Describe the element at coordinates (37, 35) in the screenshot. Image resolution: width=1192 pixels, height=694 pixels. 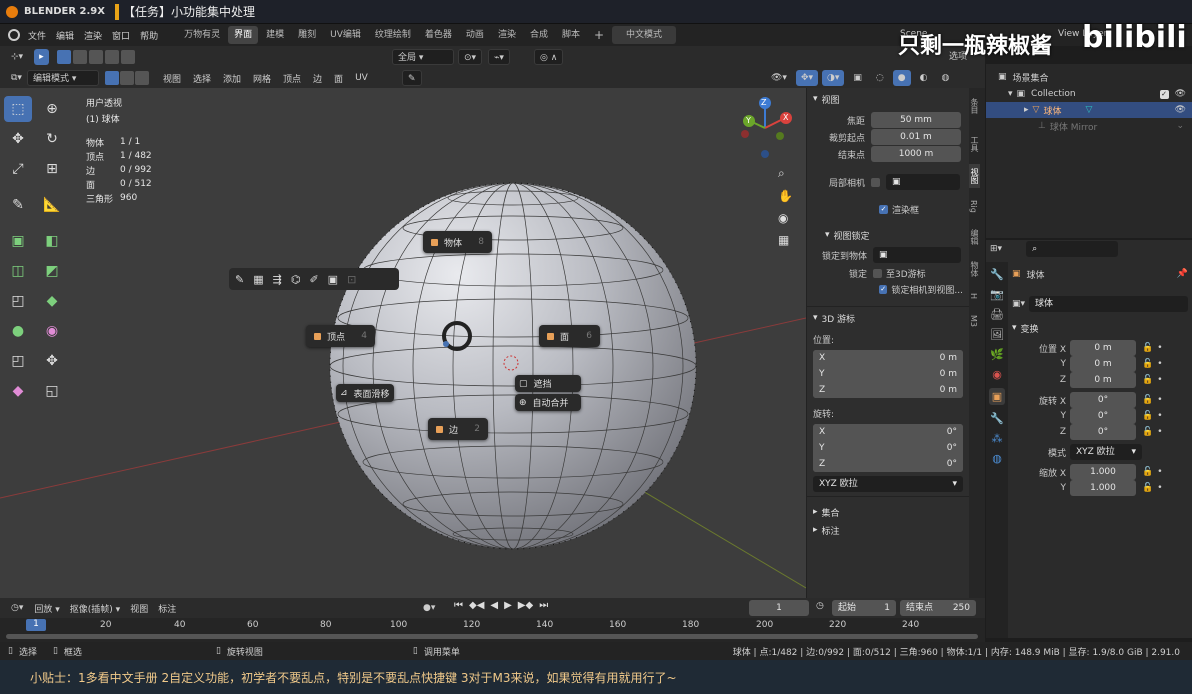
I see `menu-file: 文件` at that location.